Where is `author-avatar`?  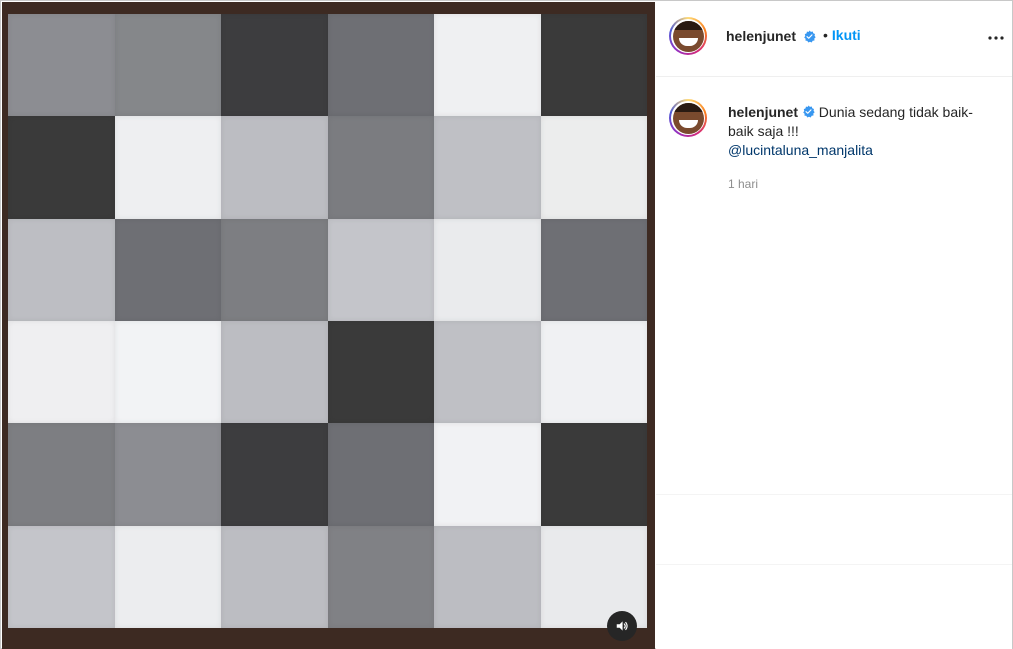
author-avatar is located at coordinates (688, 36).